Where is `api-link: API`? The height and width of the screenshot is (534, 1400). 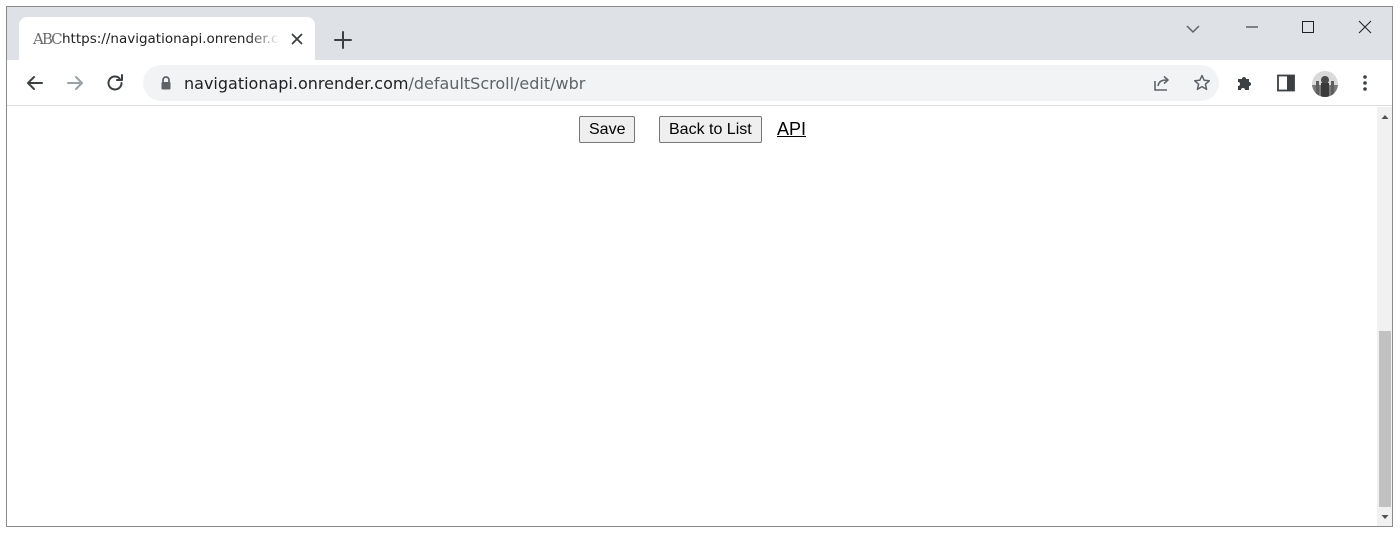 api-link: API is located at coordinates (791, 129).